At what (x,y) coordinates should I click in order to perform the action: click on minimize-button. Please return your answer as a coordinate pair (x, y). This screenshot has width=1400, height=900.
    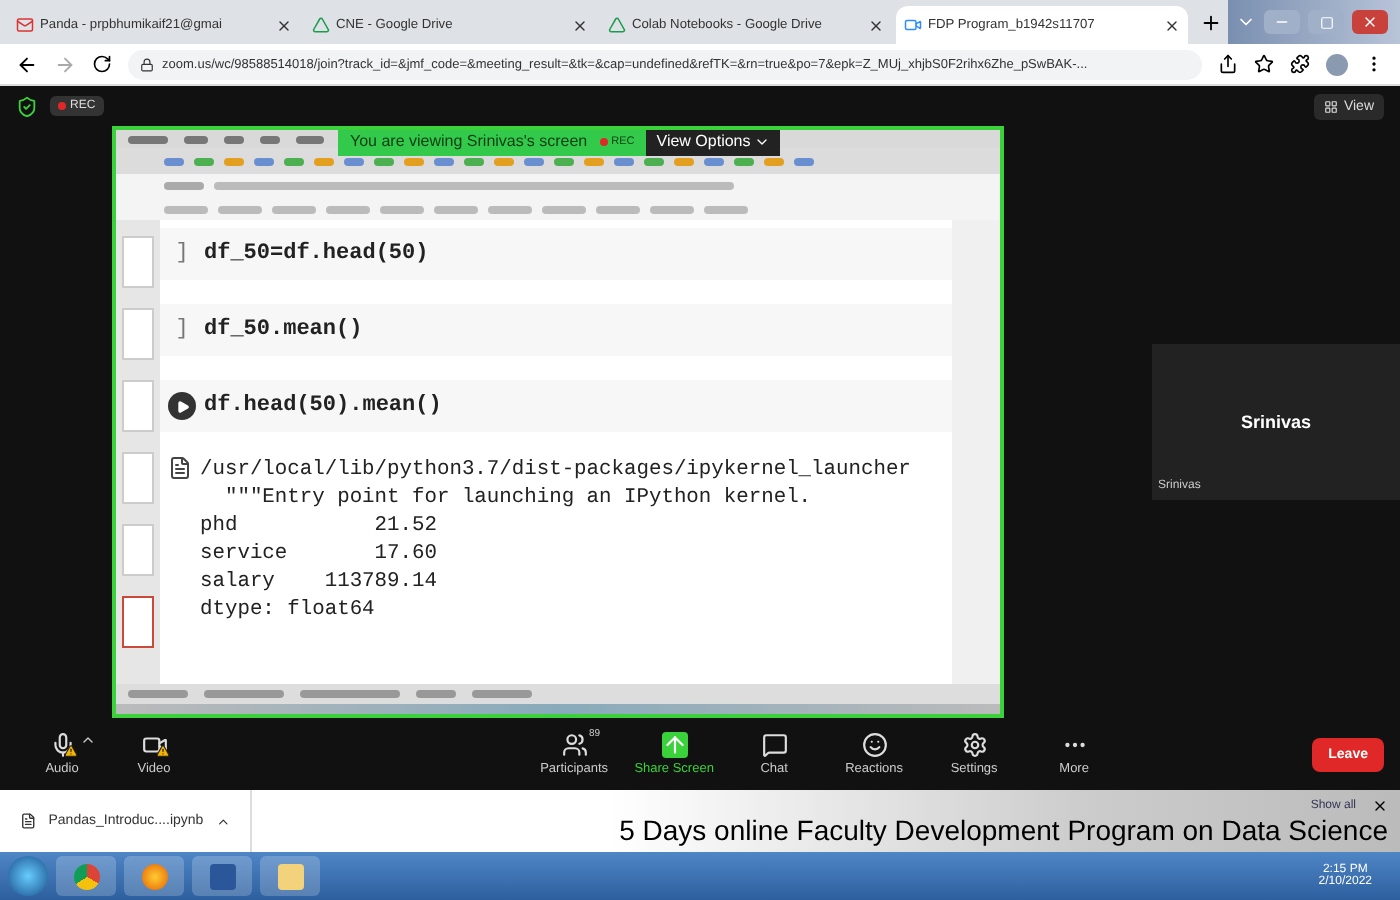
    Looking at the image, I should click on (1282, 22).